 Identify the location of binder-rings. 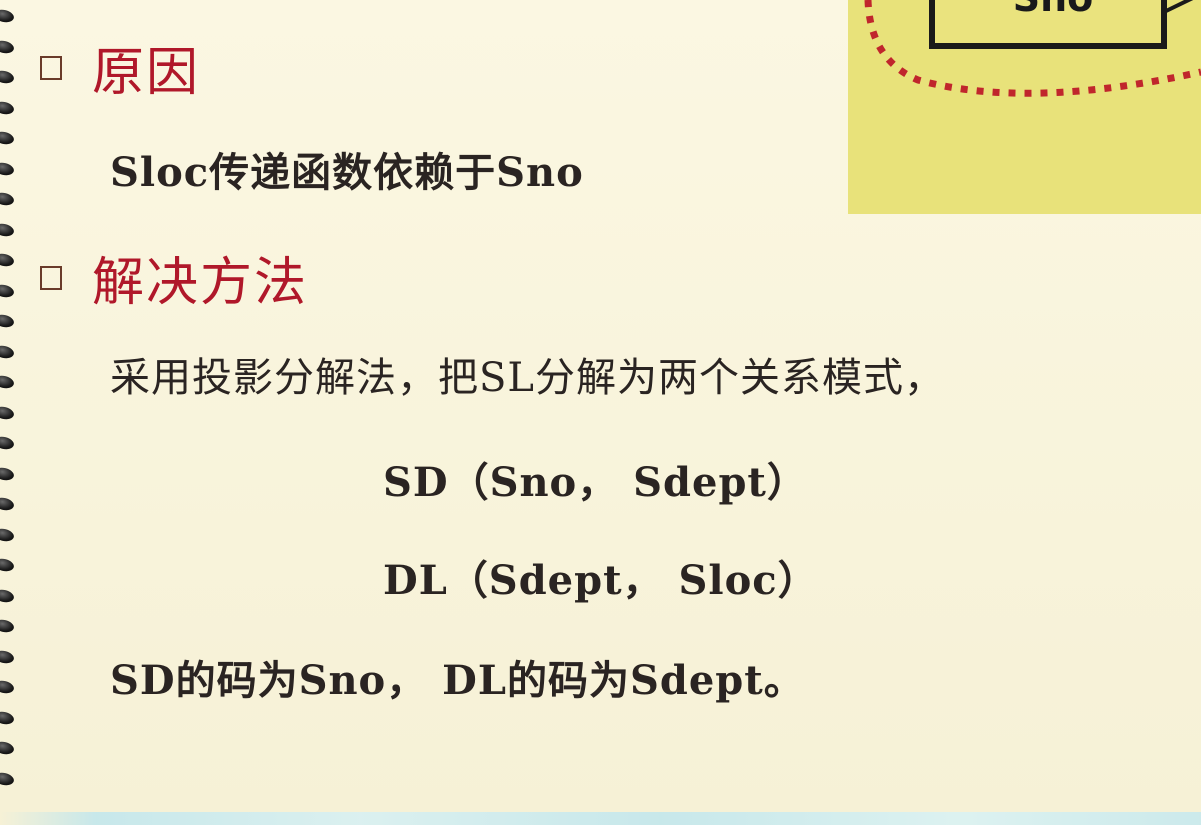
(12, 400).